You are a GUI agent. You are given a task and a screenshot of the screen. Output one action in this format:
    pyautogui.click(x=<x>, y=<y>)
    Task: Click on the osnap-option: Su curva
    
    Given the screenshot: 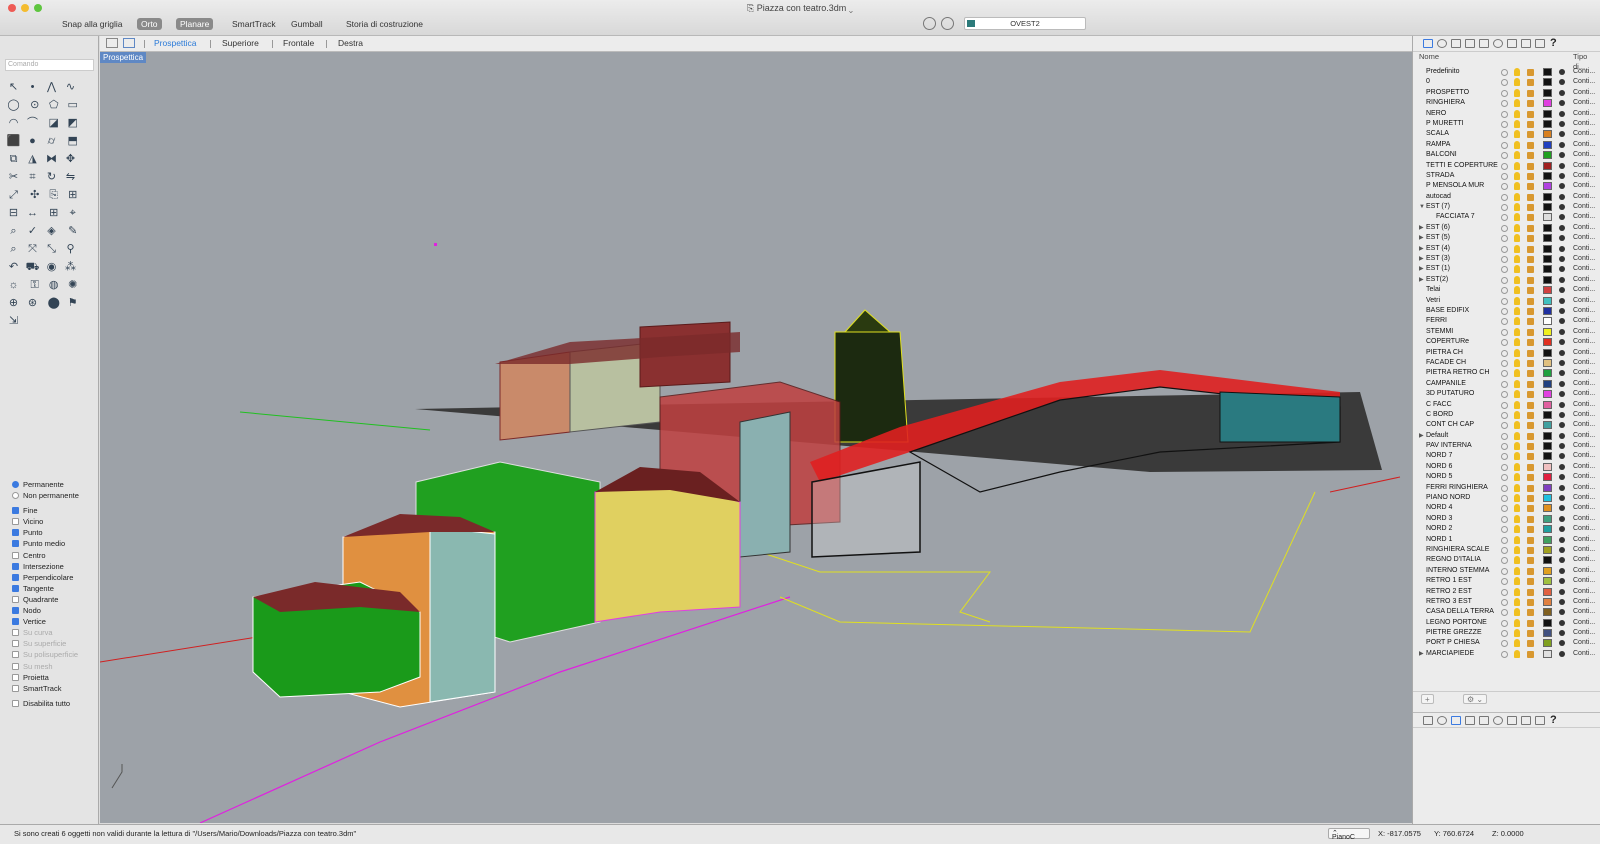 What is the action you would take?
    pyautogui.click(x=55, y=632)
    